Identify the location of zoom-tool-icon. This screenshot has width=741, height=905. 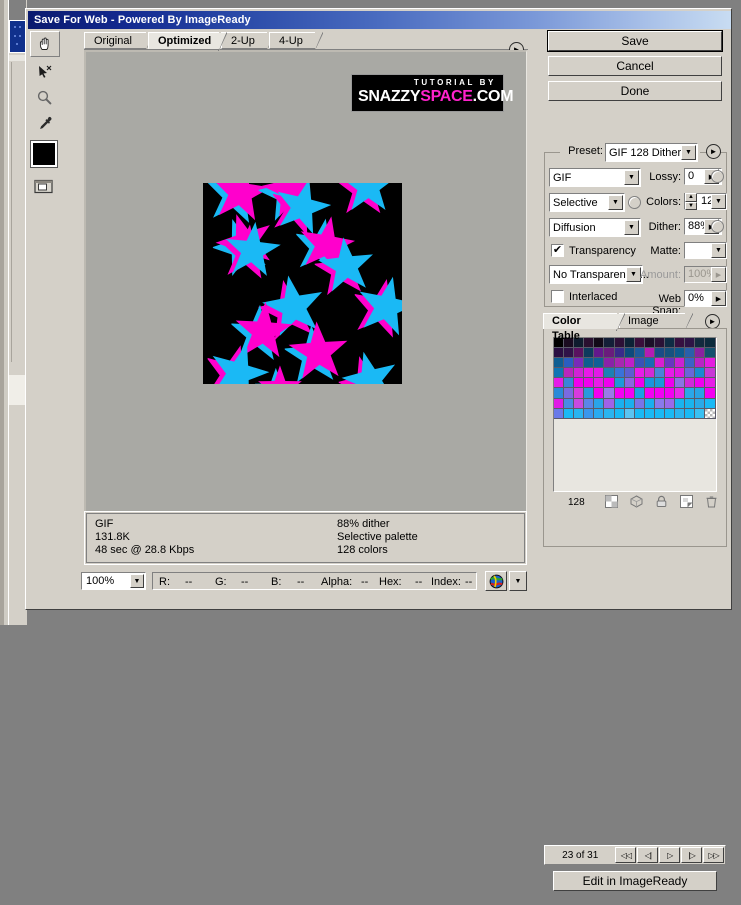
(44, 97).